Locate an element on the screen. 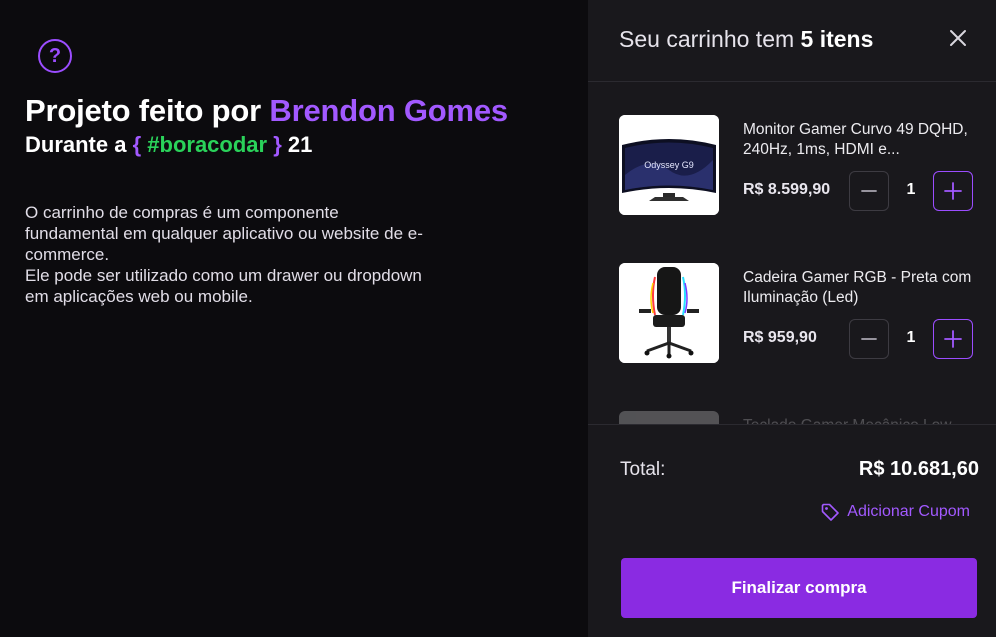 Image resolution: width=996 pixels, height=637 pixels. checkout-button-label: Finalizar compra is located at coordinates (799, 587).